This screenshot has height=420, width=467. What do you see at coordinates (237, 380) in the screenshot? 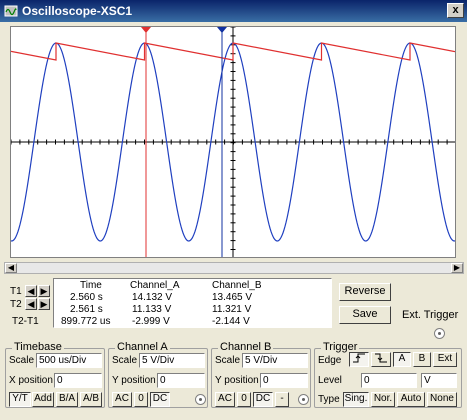
I see `channel-b-ypos-label: Y position` at bounding box center [237, 380].